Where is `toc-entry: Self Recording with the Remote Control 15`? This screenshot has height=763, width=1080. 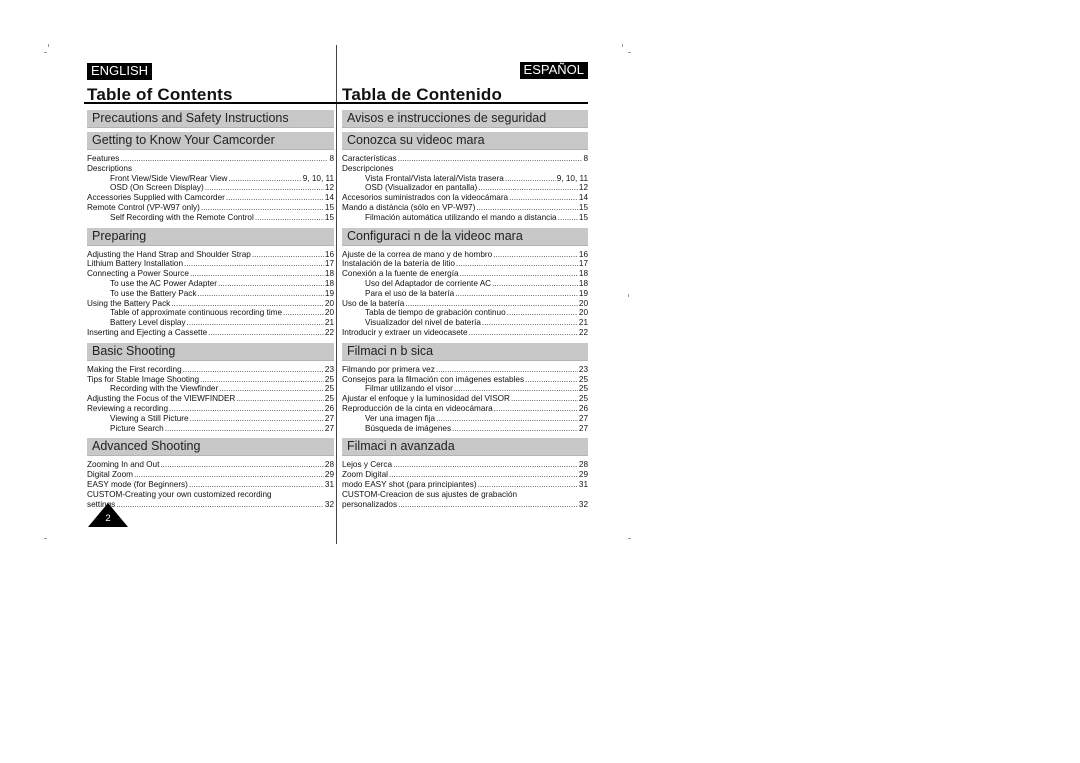
toc-entry: Self Recording with the Remote Control 15 is located at coordinates (210, 218).